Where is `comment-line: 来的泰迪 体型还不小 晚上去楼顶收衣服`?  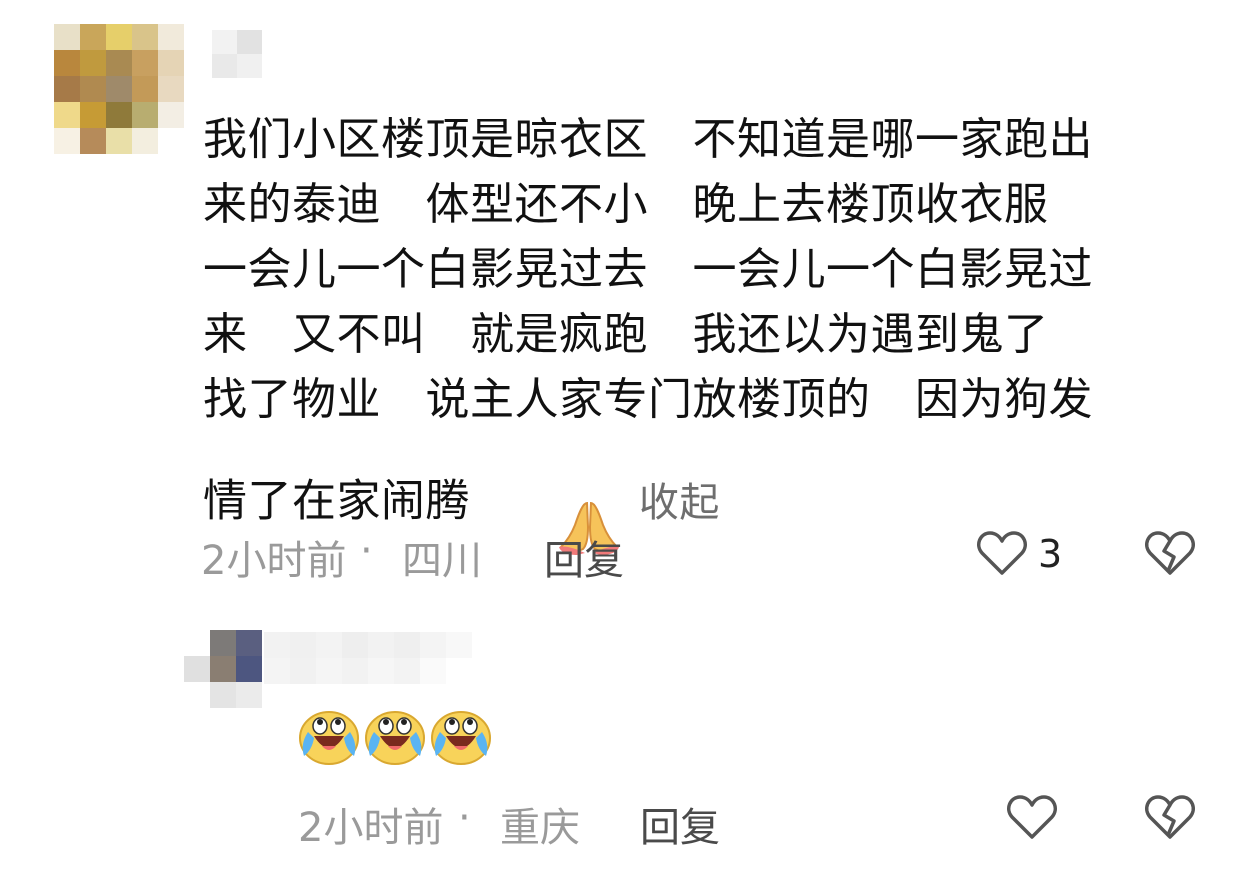 comment-line: 来的泰迪 体型还不小 晚上去楼顶收衣服 is located at coordinates (626, 204).